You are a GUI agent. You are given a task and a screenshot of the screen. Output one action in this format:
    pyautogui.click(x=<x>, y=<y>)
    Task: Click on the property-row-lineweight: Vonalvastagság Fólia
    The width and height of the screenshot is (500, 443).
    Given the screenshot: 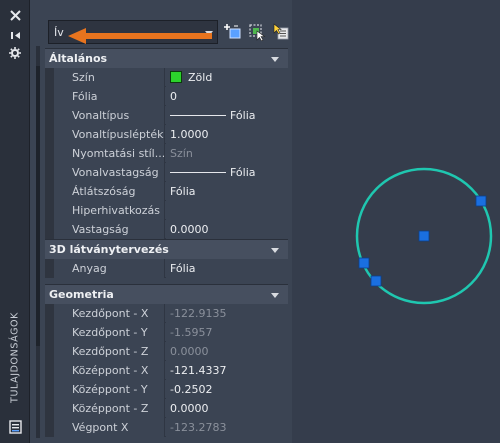 What is the action you would take?
    pyautogui.click(x=166, y=172)
    